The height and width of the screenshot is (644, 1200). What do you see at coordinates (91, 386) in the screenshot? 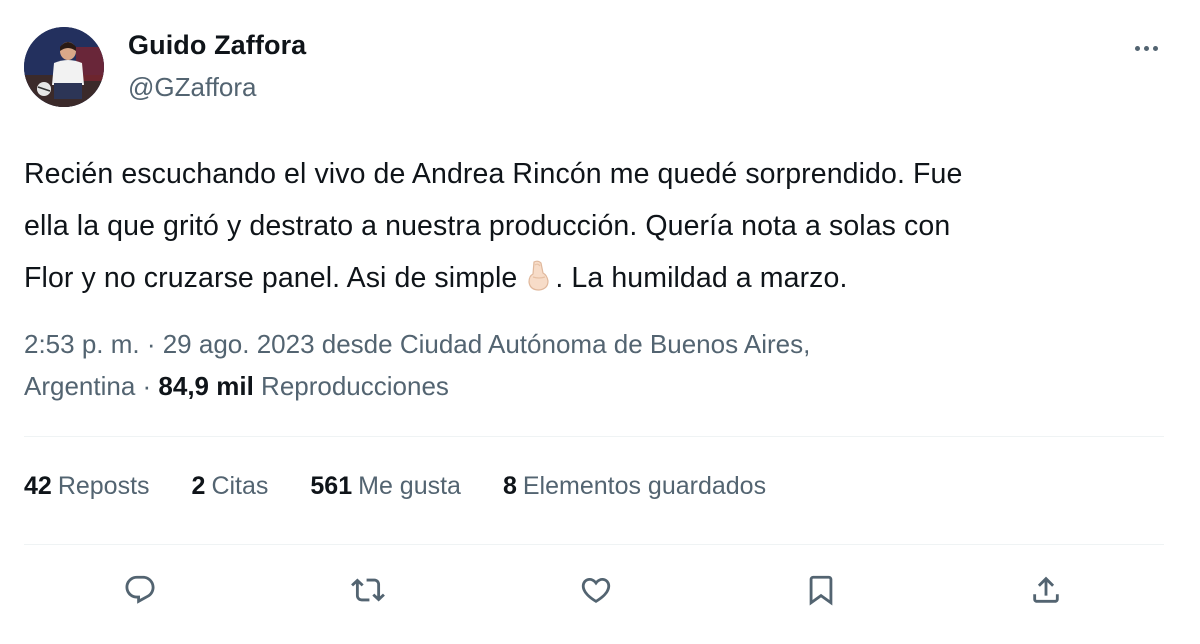
I see `location-country: Argentina ·` at bounding box center [91, 386].